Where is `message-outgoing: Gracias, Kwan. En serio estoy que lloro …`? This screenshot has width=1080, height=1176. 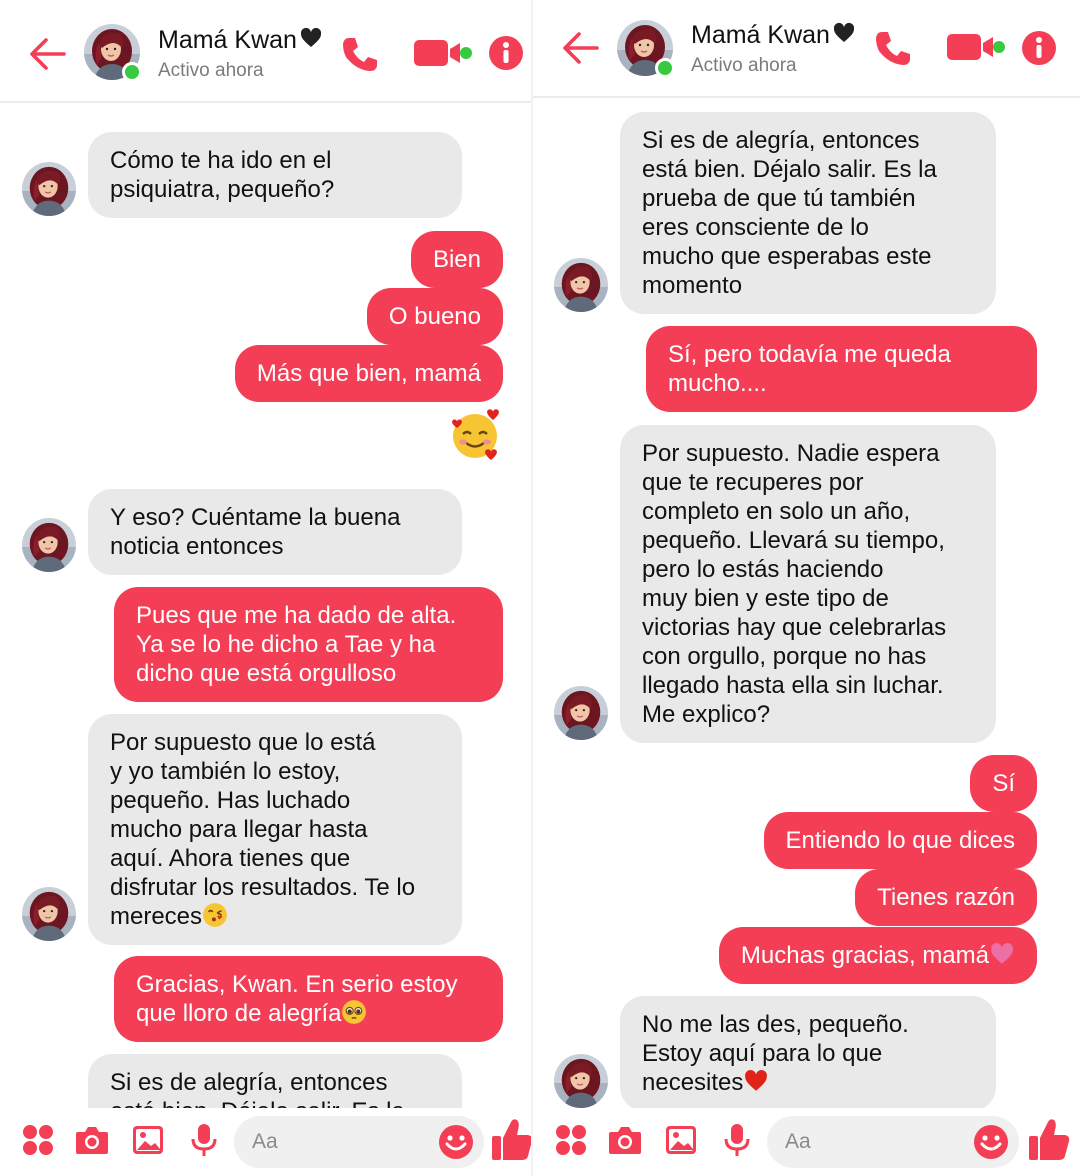 message-outgoing: Gracias, Kwan. En serio estoy que lloro … is located at coordinates (308, 999).